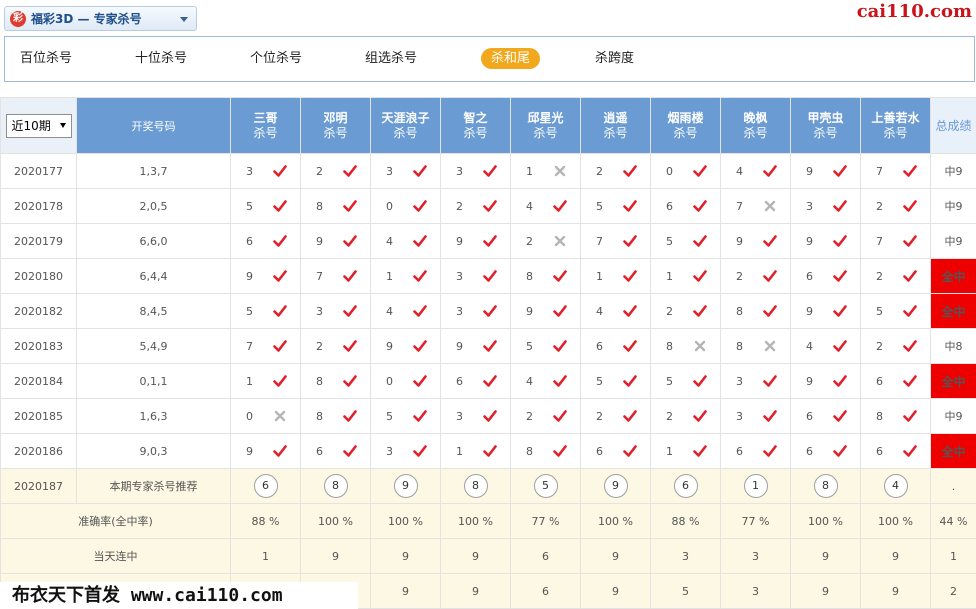 This screenshot has width=976, height=609. What do you see at coordinates (545, 521) in the screenshot?
I see `stat-value: 77 %` at bounding box center [545, 521].